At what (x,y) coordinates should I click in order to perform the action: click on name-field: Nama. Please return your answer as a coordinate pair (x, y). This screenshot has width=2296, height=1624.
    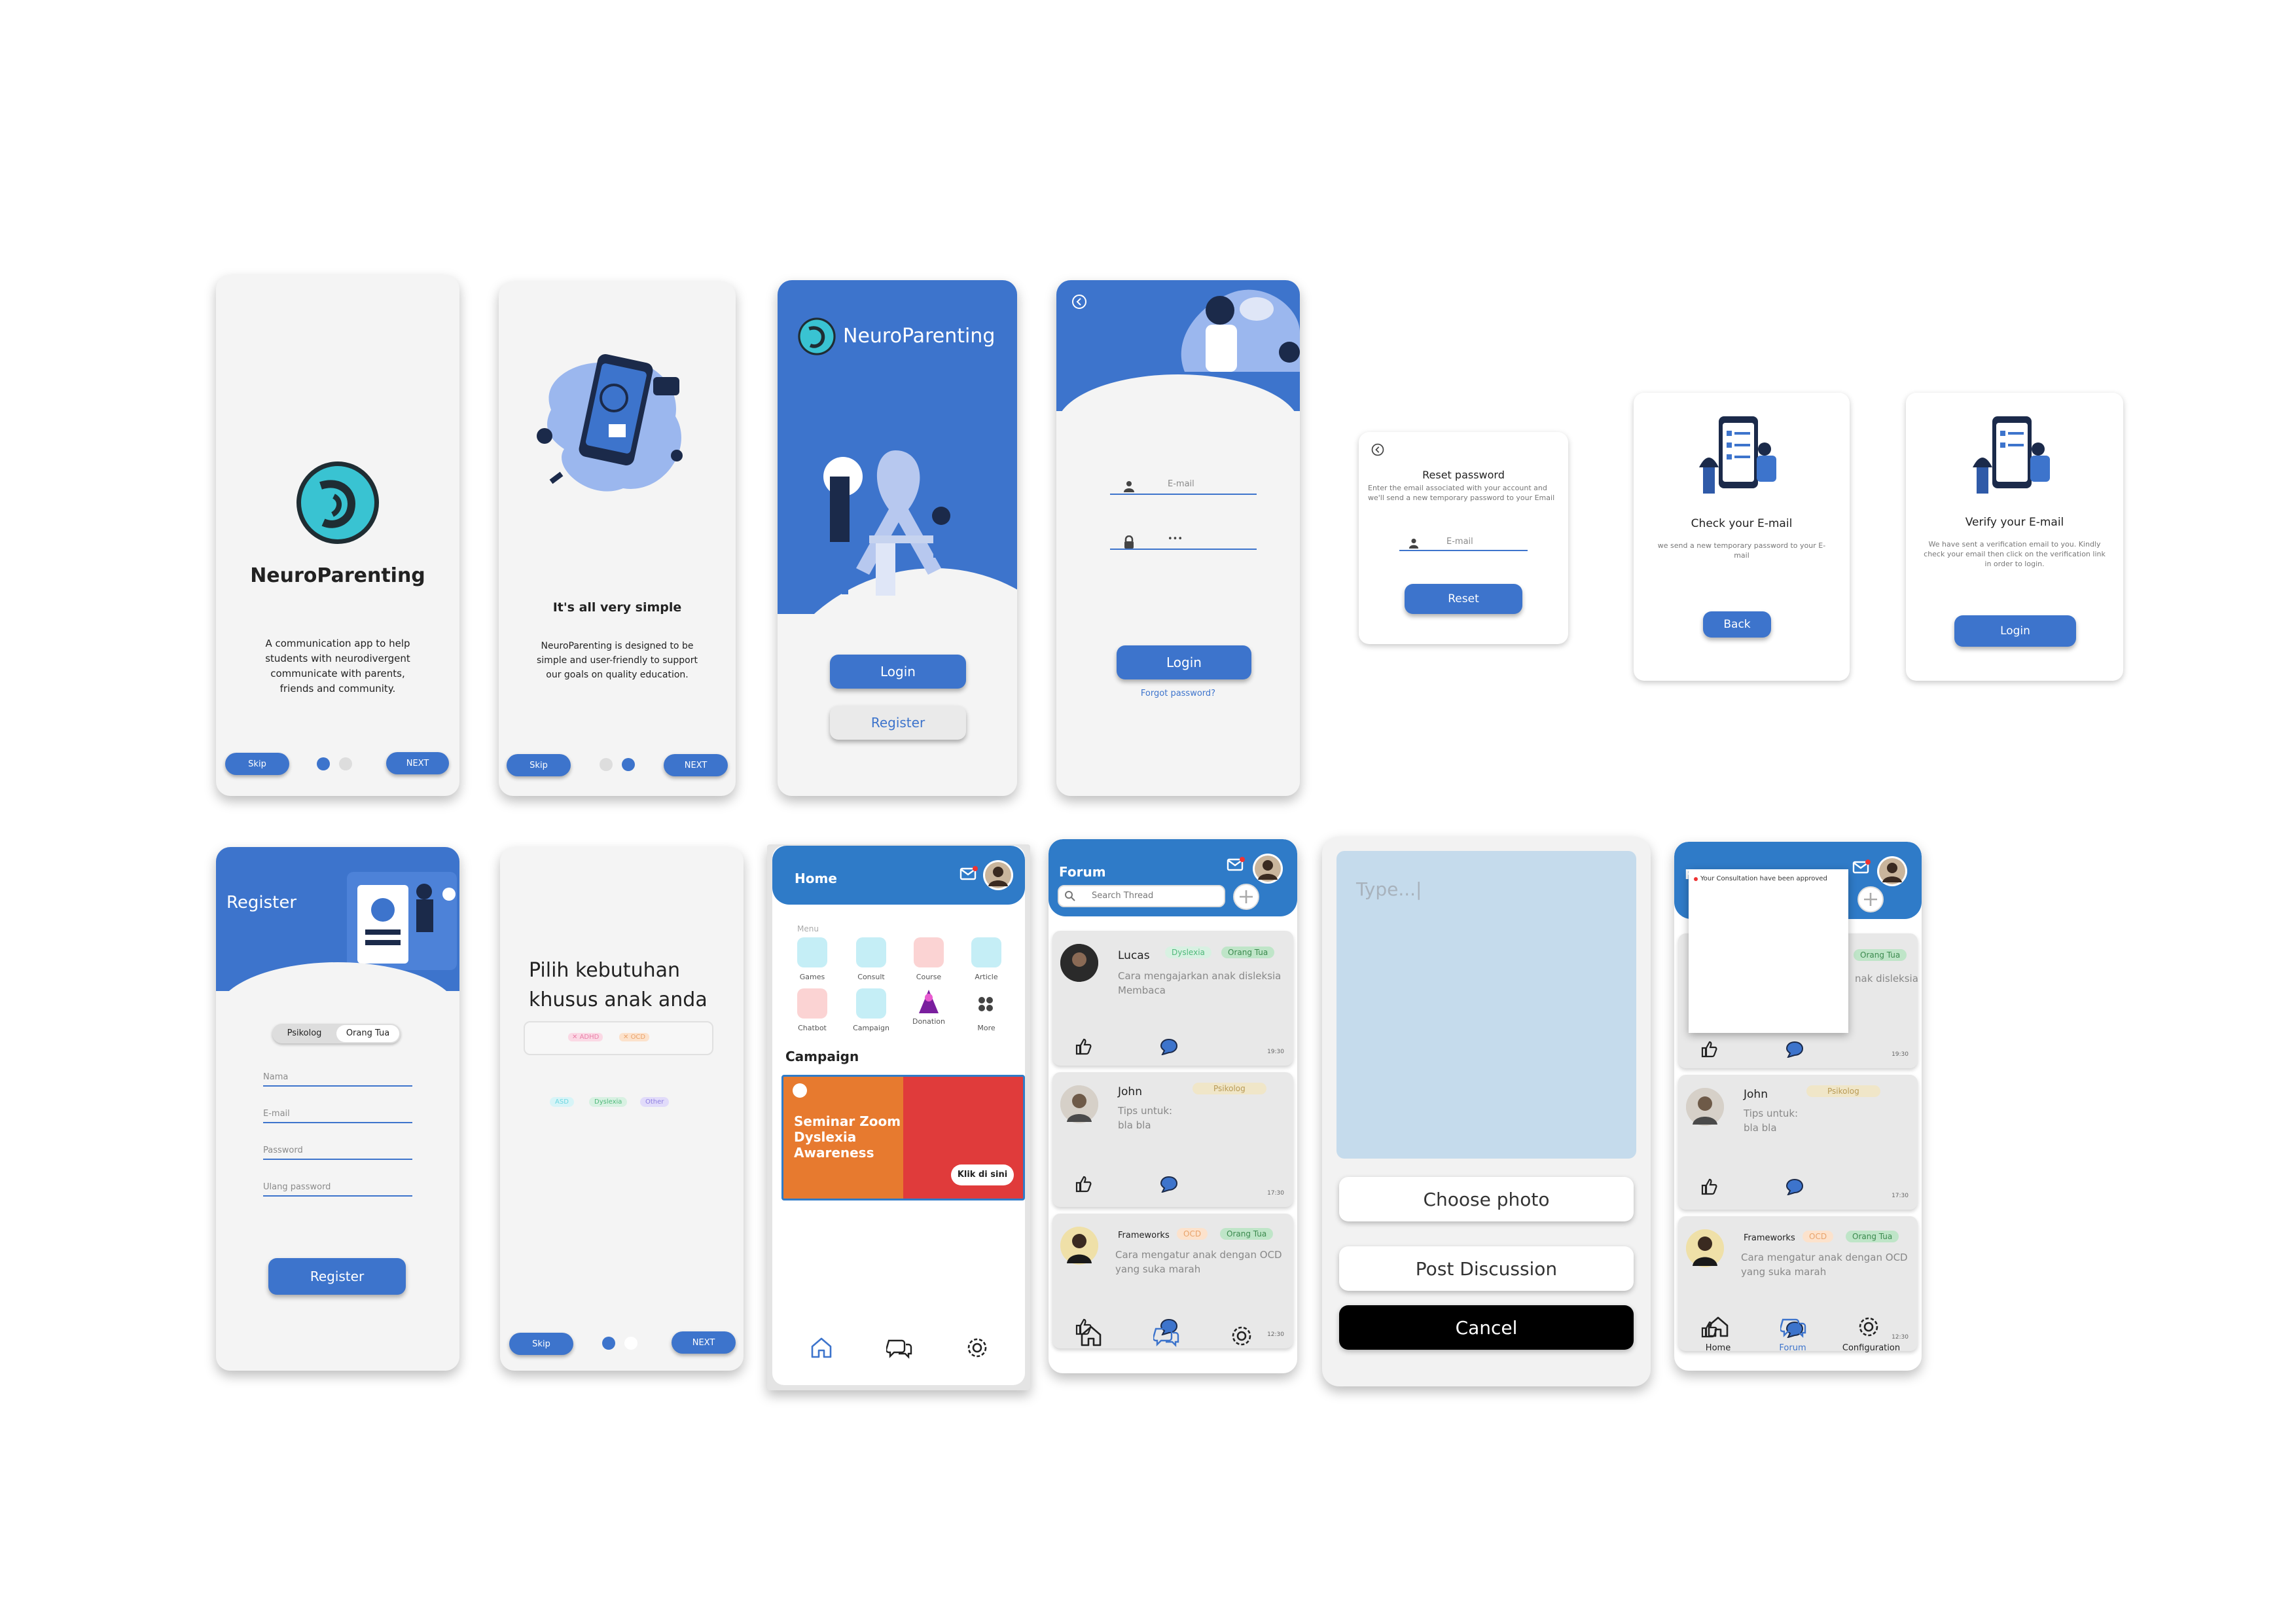
    Looking at the image, I should click on (338, 1079).